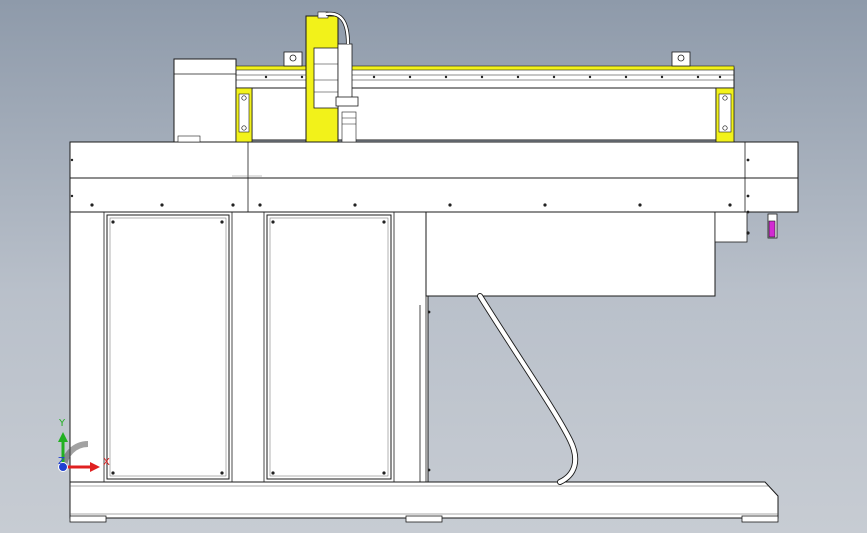  I want to click on gantry-leg-left, so click(244, 115).